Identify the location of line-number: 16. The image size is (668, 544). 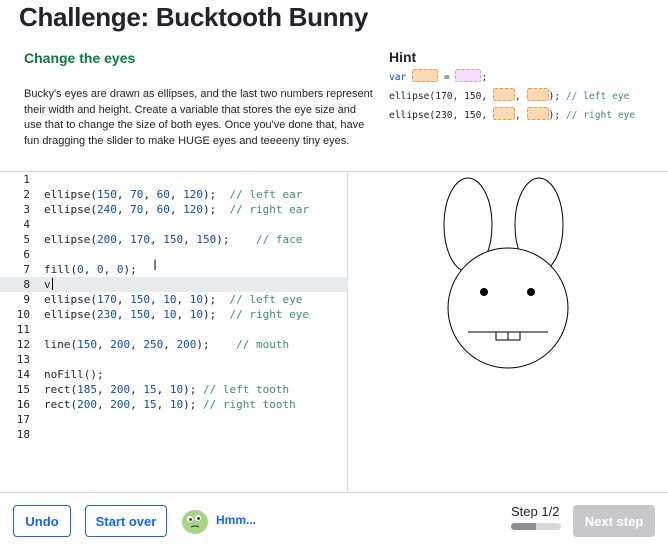
(23, 404).